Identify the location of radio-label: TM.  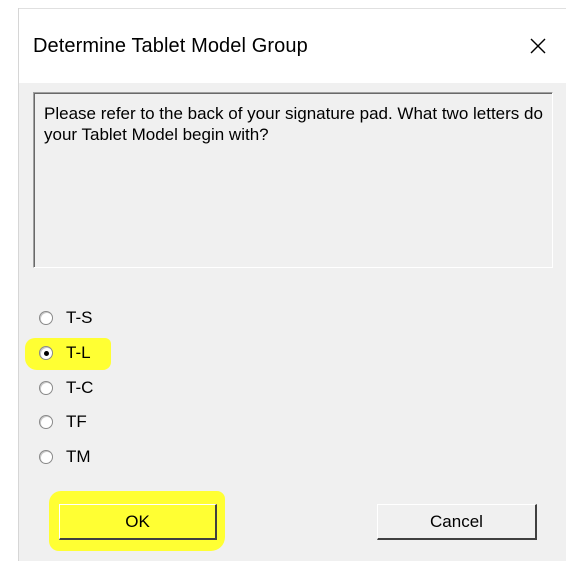
(78, 456).